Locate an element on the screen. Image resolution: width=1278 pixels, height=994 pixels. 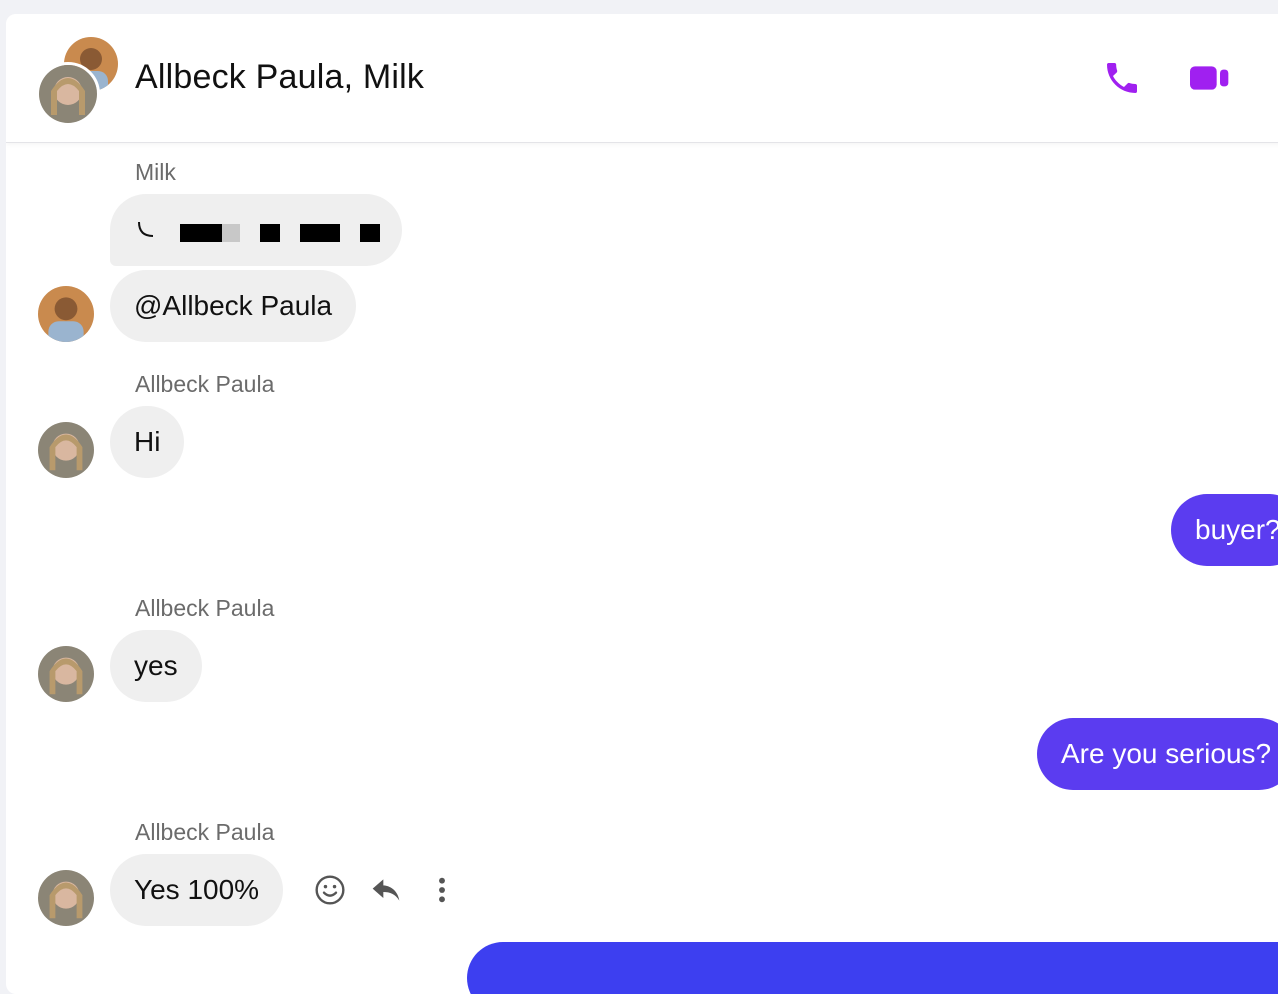
own-message-bubble is located at coordinates (872, 968).